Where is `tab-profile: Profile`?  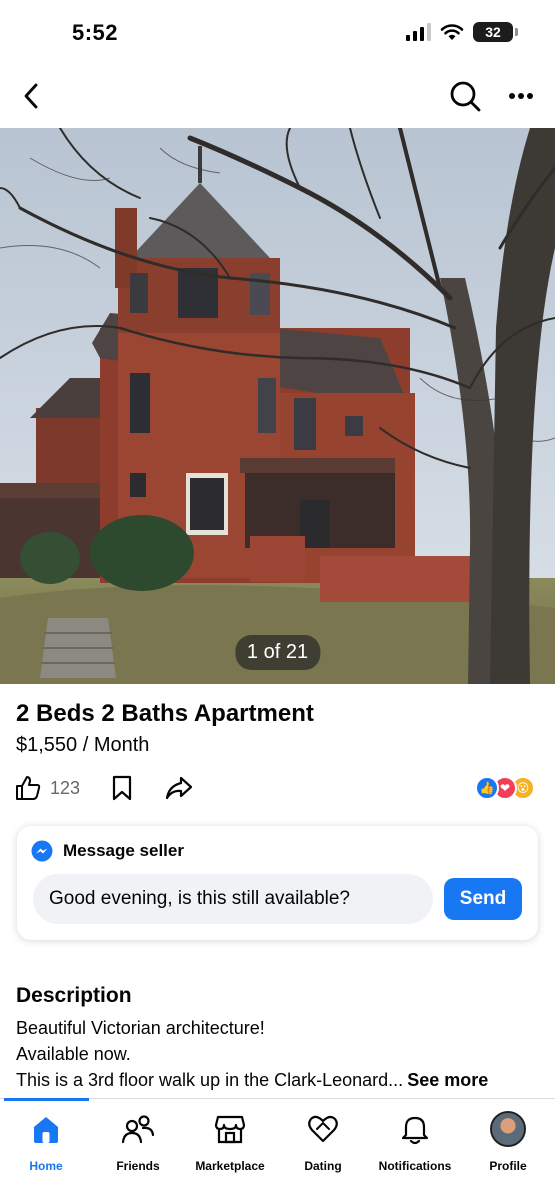
tab-profile: Profile is located at coordinates (508, 1142).